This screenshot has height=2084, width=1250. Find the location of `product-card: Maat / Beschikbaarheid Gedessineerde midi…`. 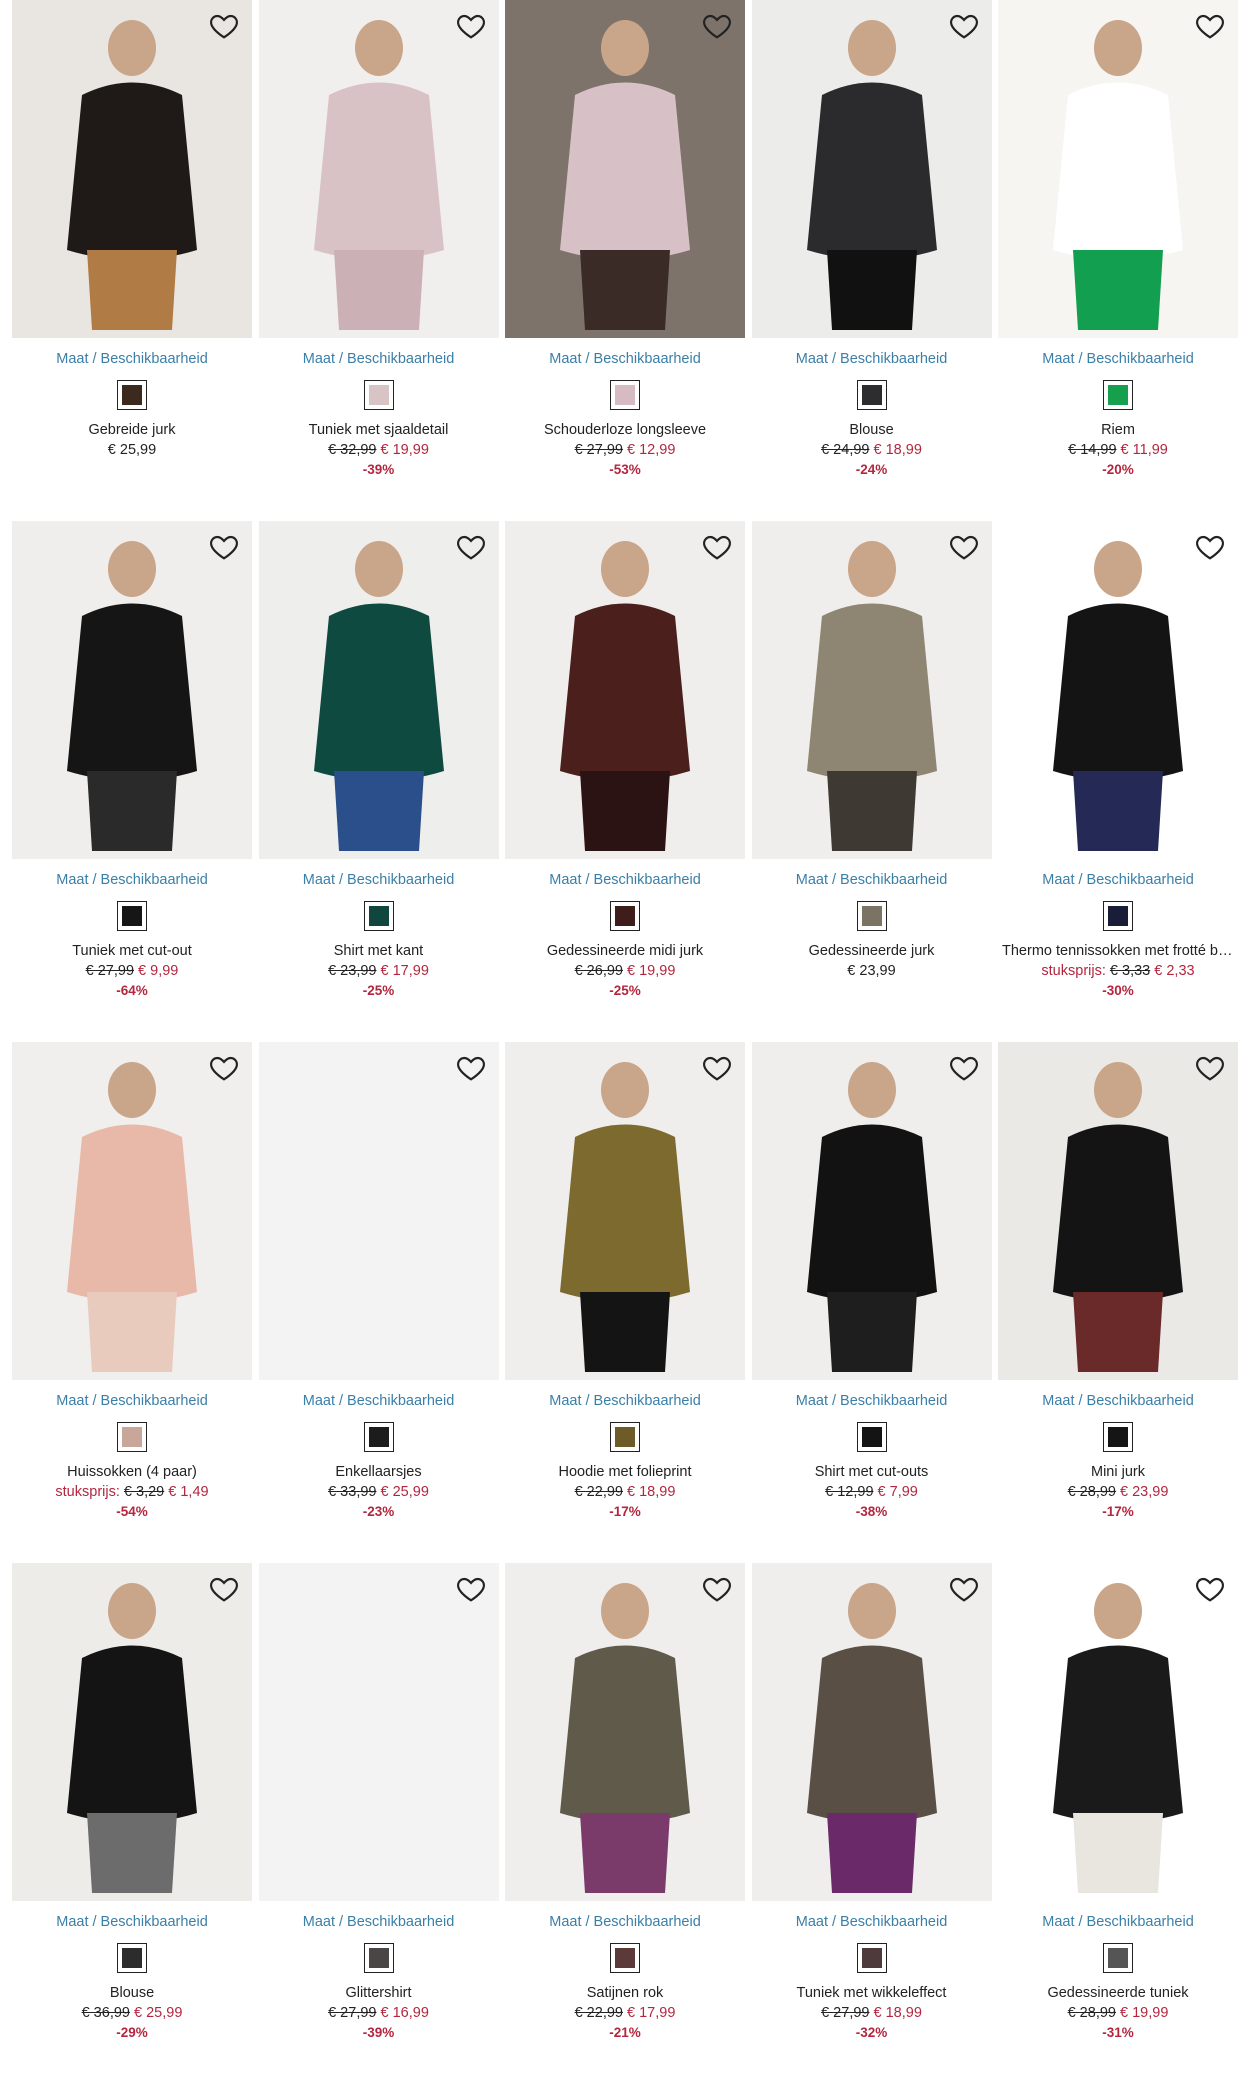

product-card: Maat / Beschikbaarheid Gedessineerde midi… is located at coordinates (625, 781).